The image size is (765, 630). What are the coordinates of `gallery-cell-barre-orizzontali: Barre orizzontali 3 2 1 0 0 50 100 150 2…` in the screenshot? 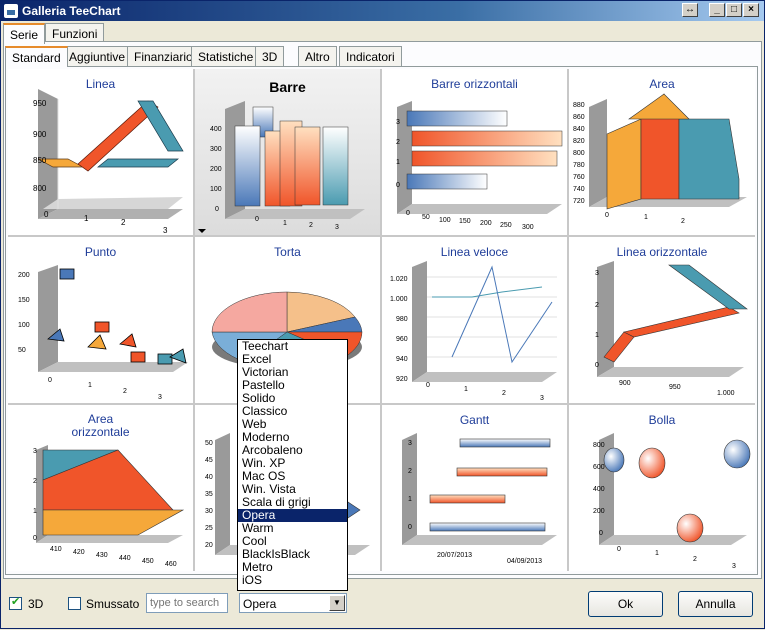 It's located at (474, 152).